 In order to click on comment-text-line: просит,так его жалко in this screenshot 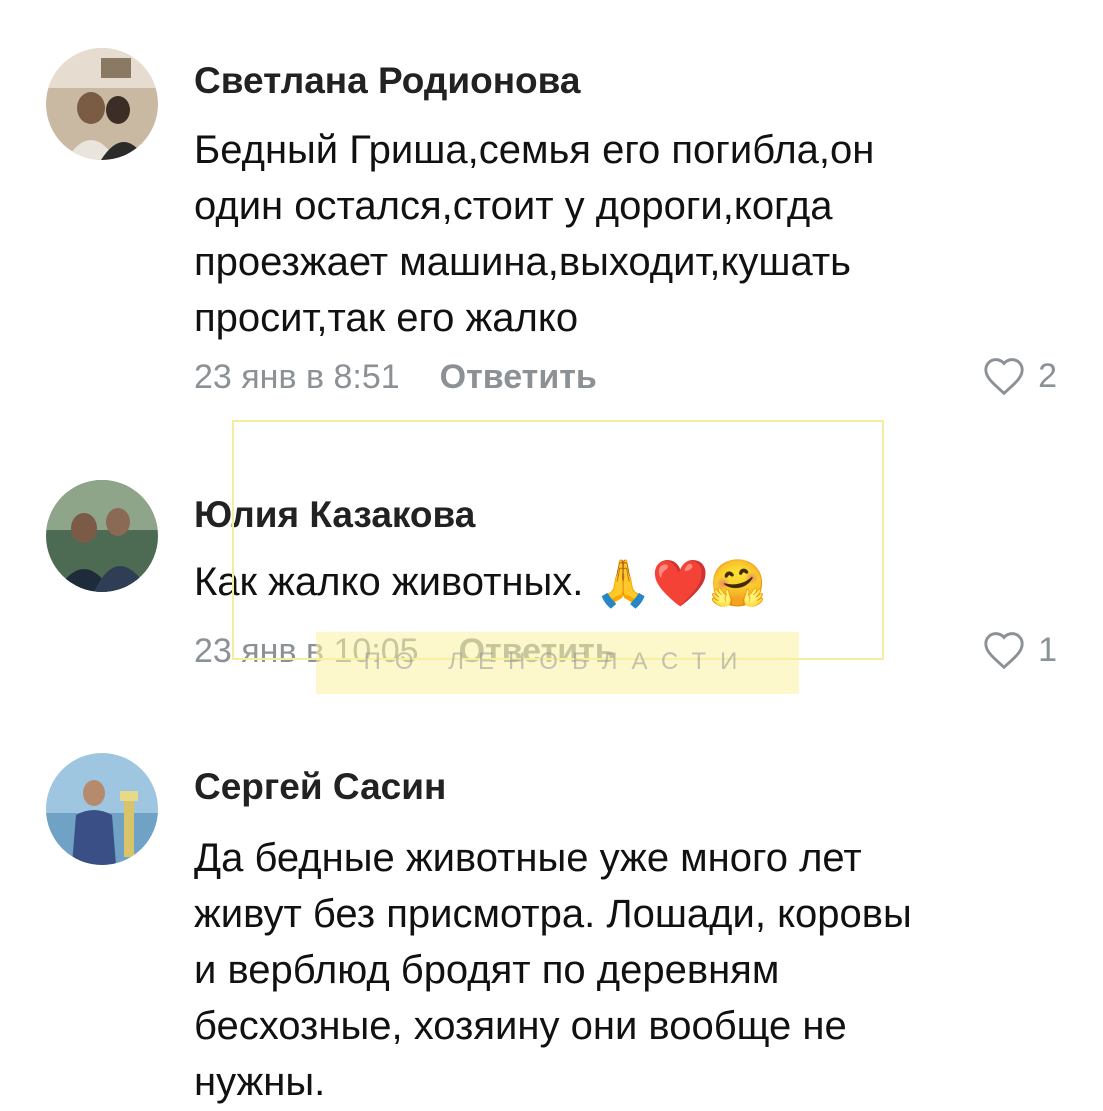, I will do `click(386, 318)`.